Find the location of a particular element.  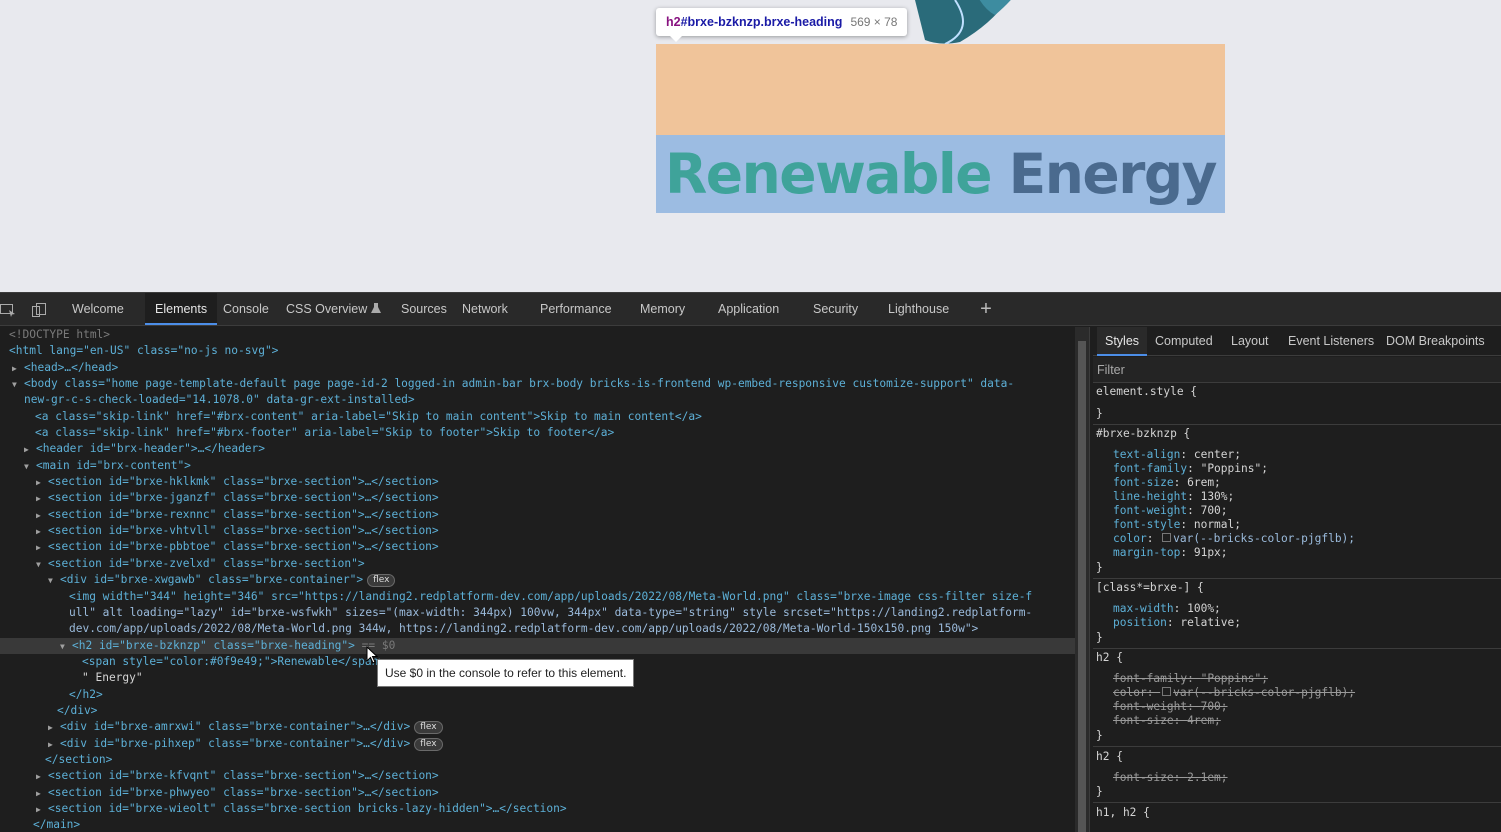

rule-selector: [class*=brxe-] { is located at coordinates (1297, 588).